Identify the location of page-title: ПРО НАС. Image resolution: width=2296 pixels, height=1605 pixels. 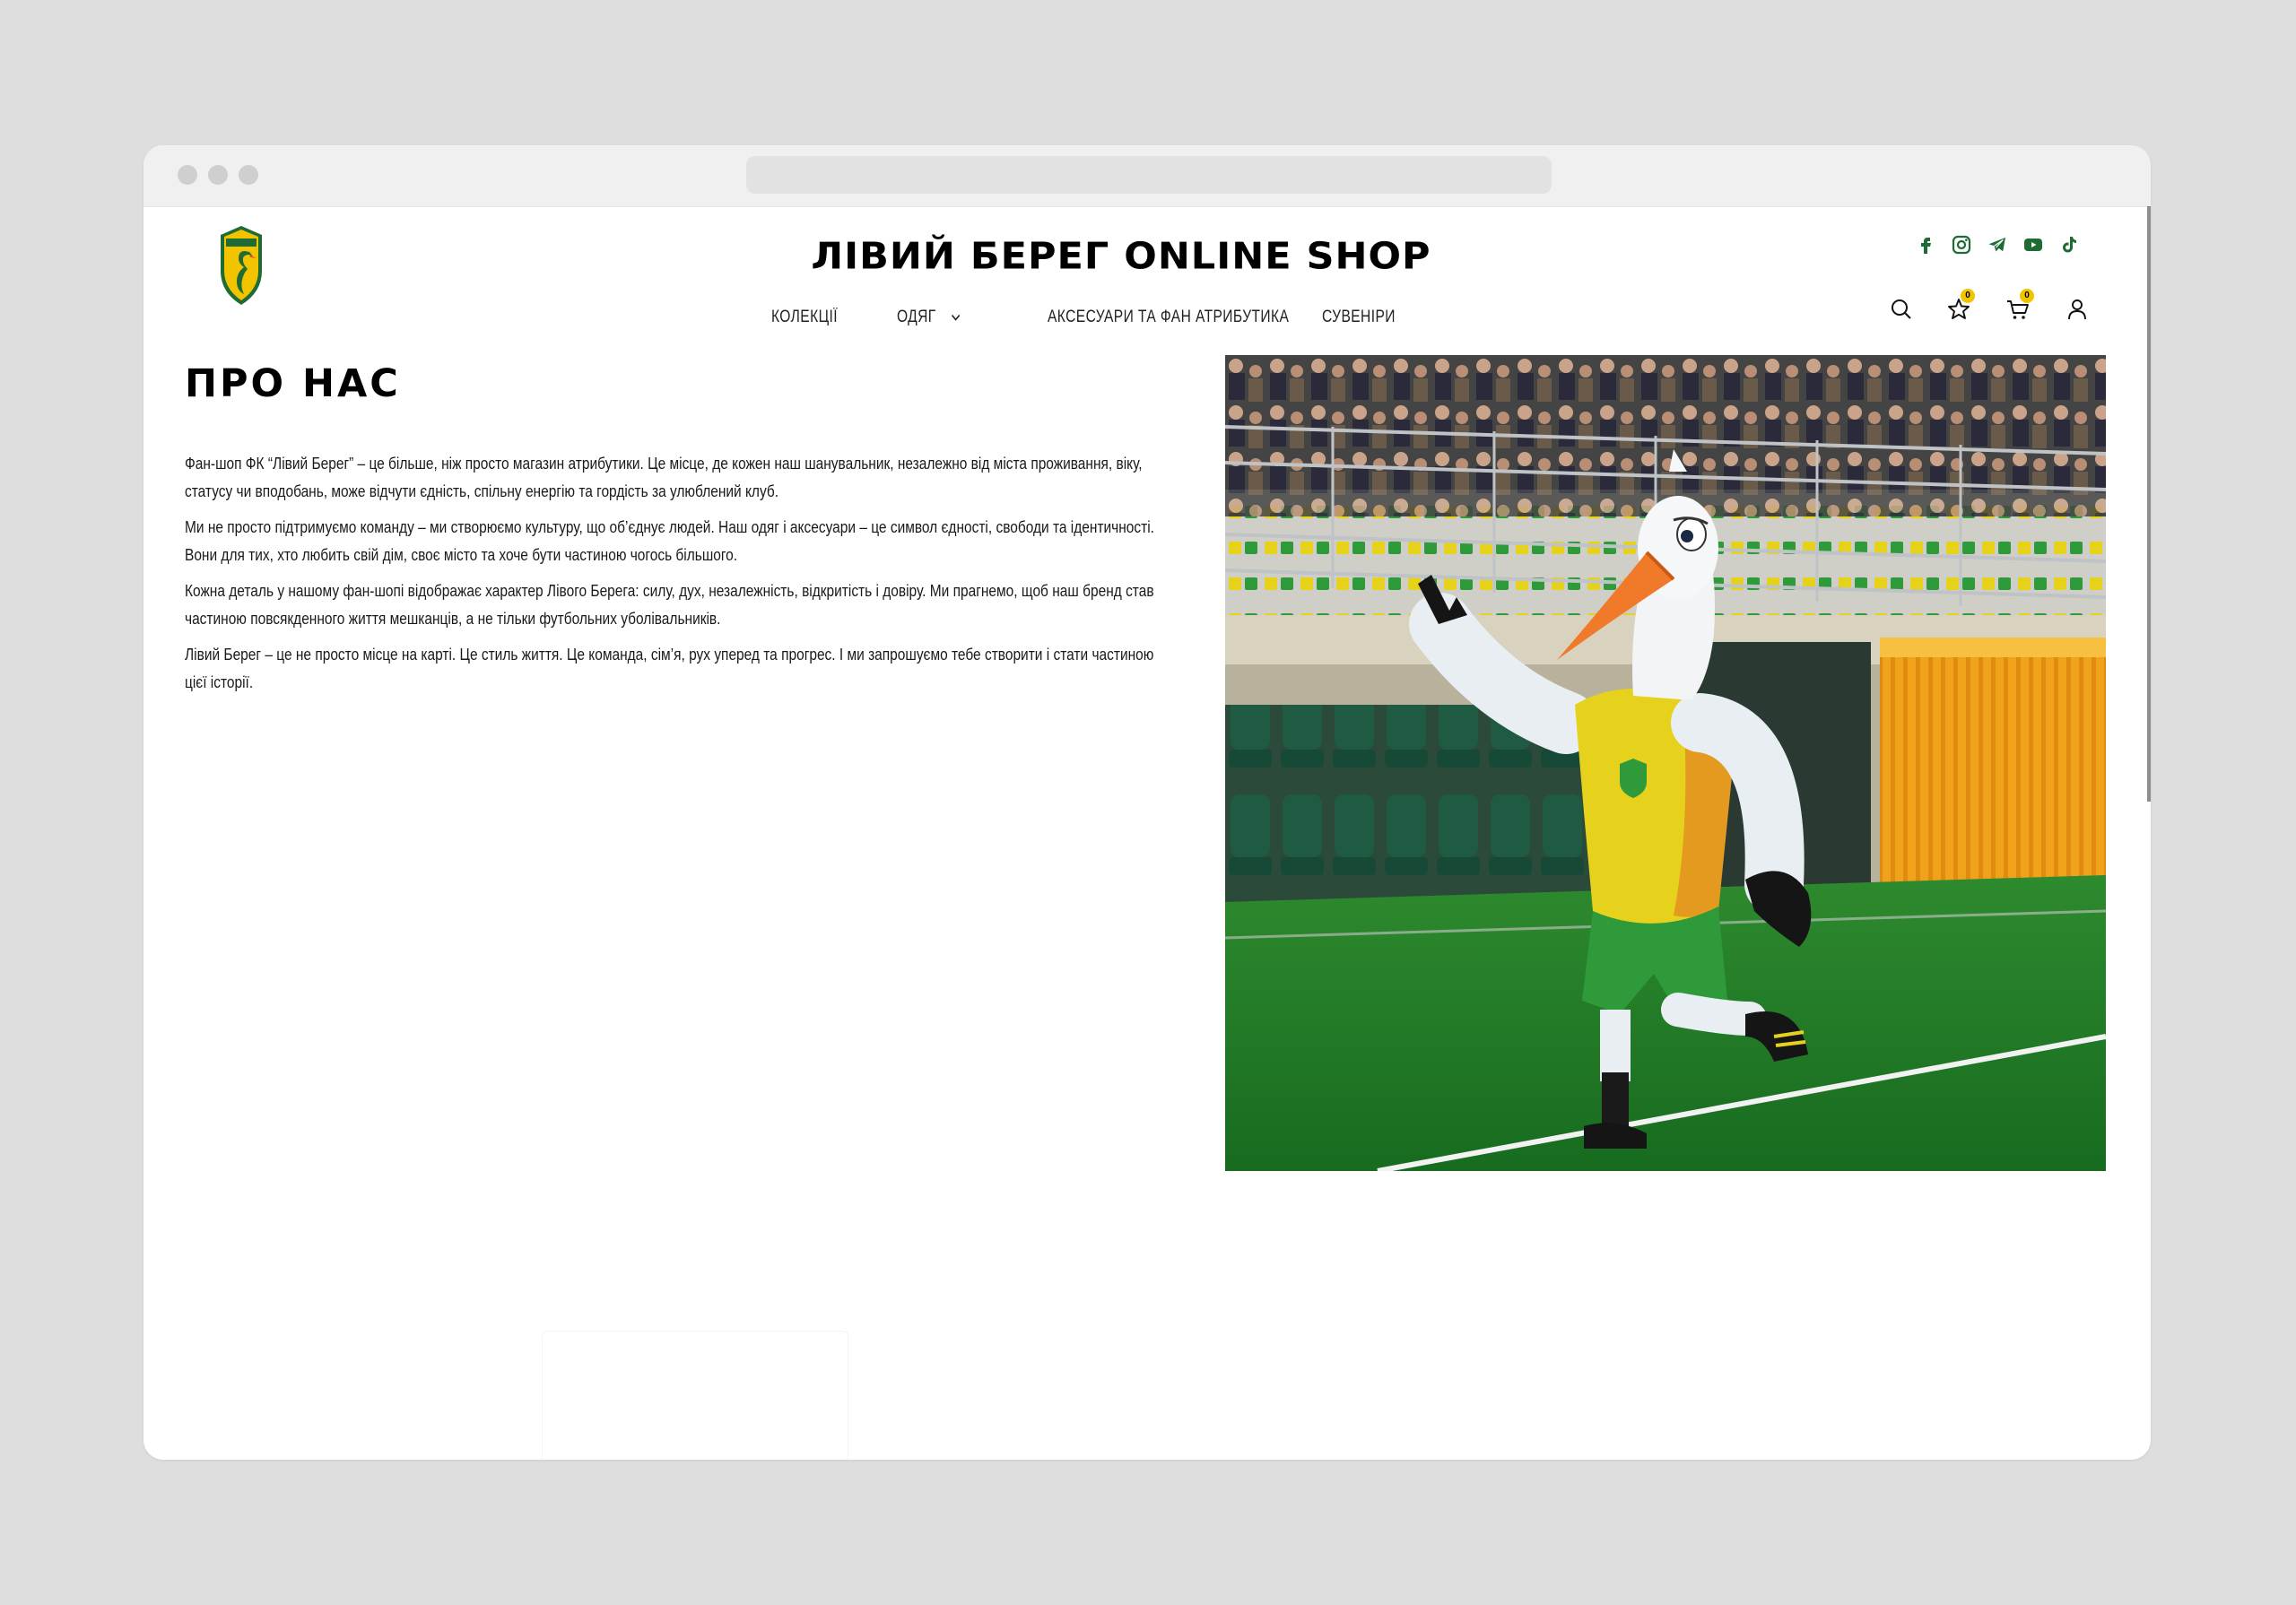
(293, 383).